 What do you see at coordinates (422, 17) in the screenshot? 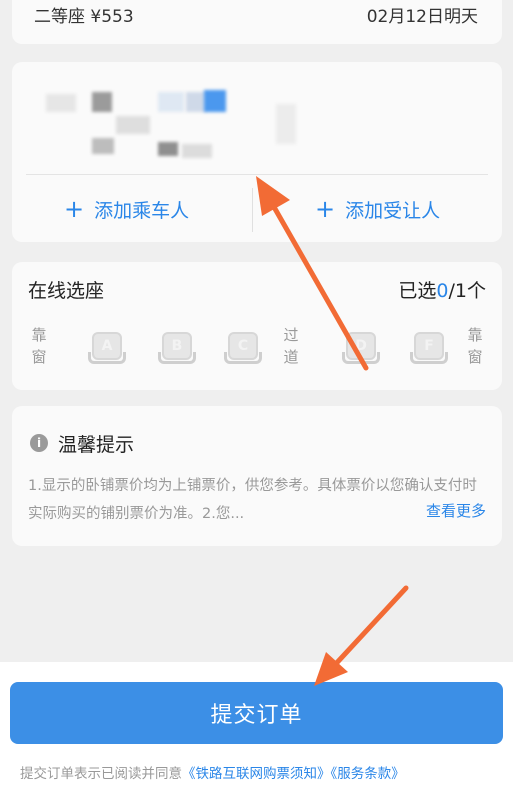
I see `travel-date: 02月12日明天` at bounding box center [422, 17].